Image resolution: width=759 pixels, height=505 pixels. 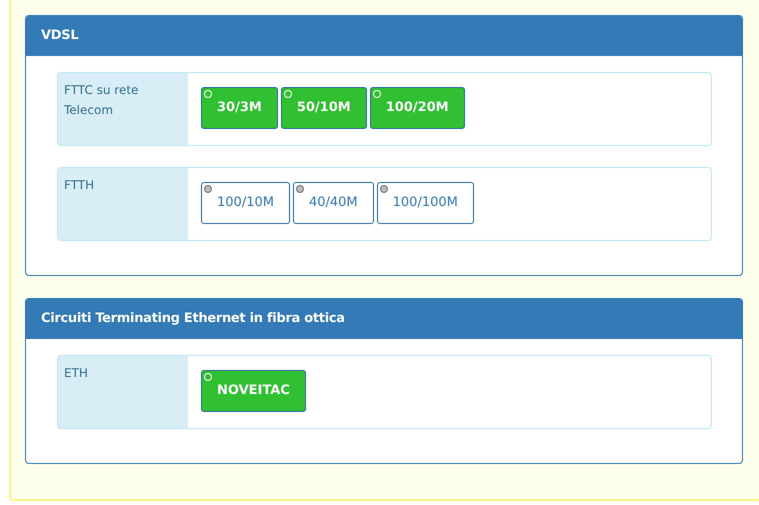 What do you see at coordinates (193, 319) in the screenshot?
I see `panel-title: Circuiti Terminating Ethernet in fibra ottica` at bounding box center [193, 319].